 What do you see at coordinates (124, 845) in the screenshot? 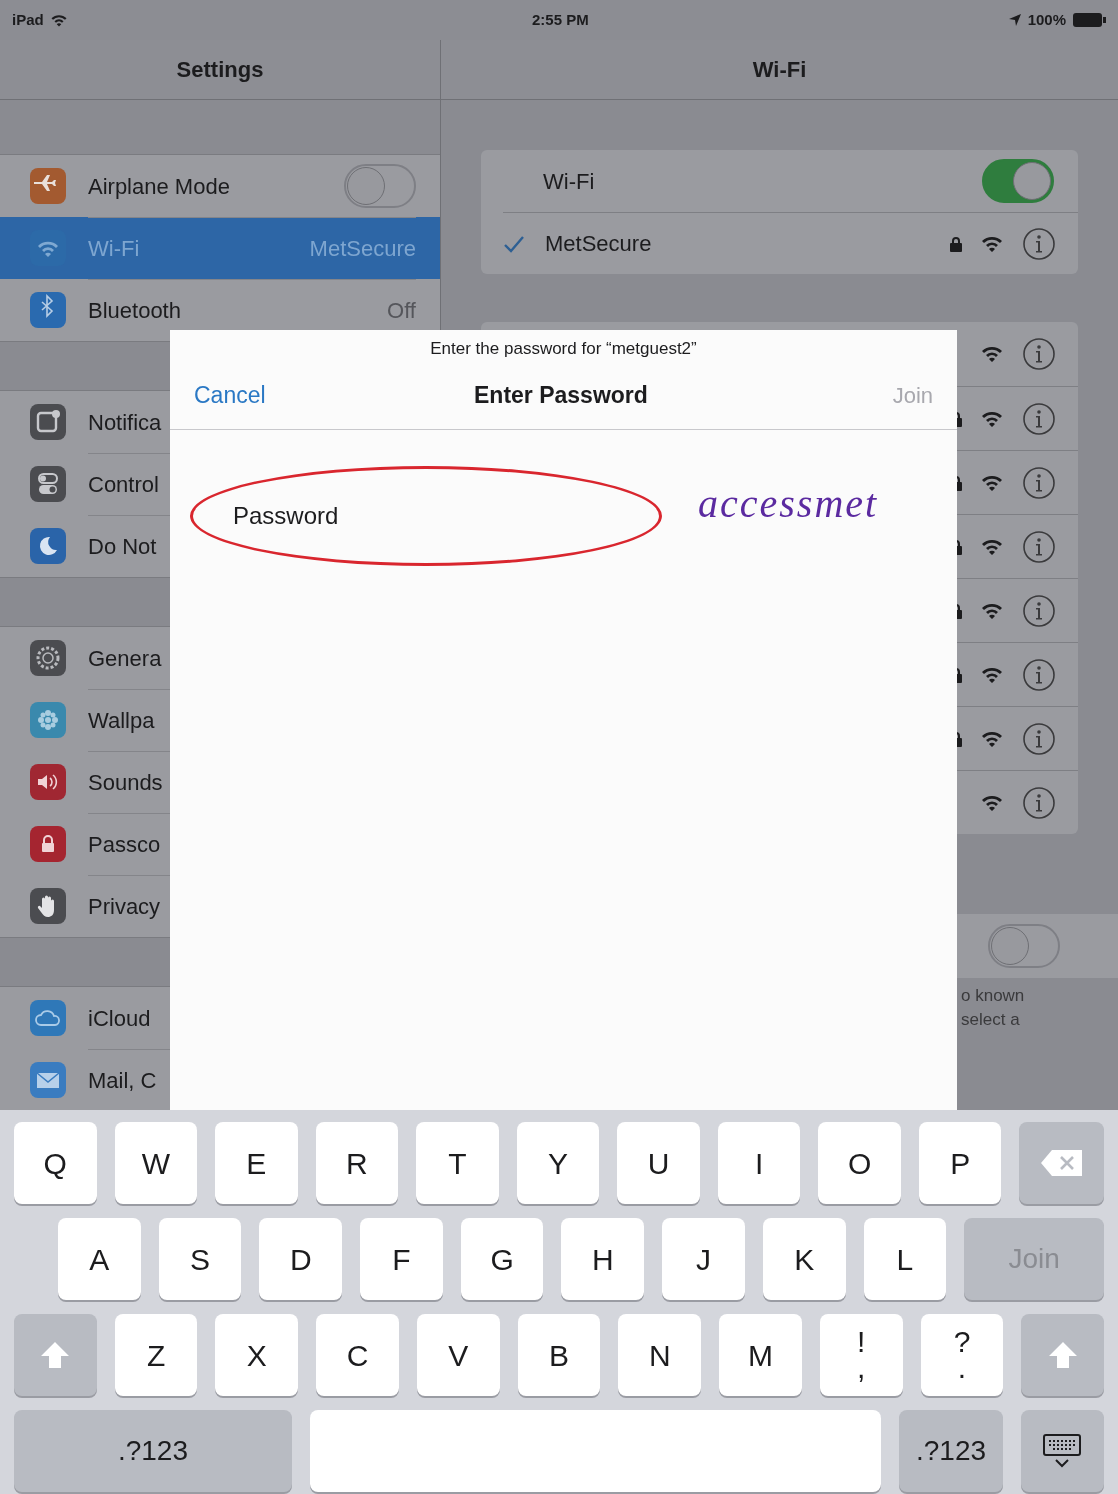
I see `row-label: Passco` at bounding box center [124, 845].